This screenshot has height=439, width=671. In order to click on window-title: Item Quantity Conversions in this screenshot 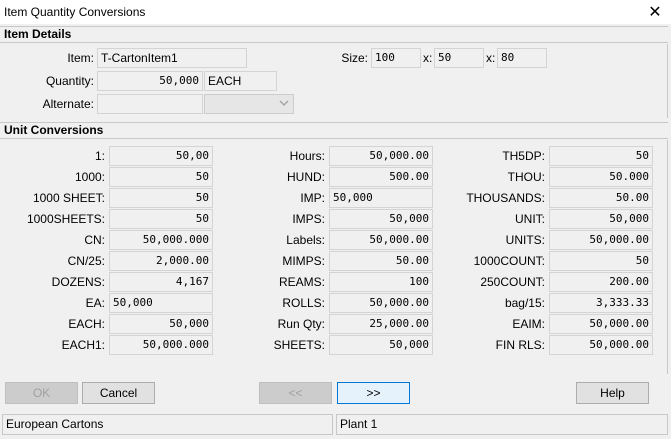, I will do `click(75, 12)`.